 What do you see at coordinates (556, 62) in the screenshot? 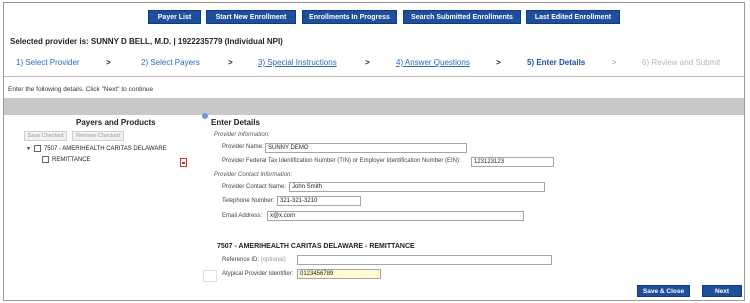
I see `step-enter-details: 5) Enter Details` at bounding box center [556, 62].